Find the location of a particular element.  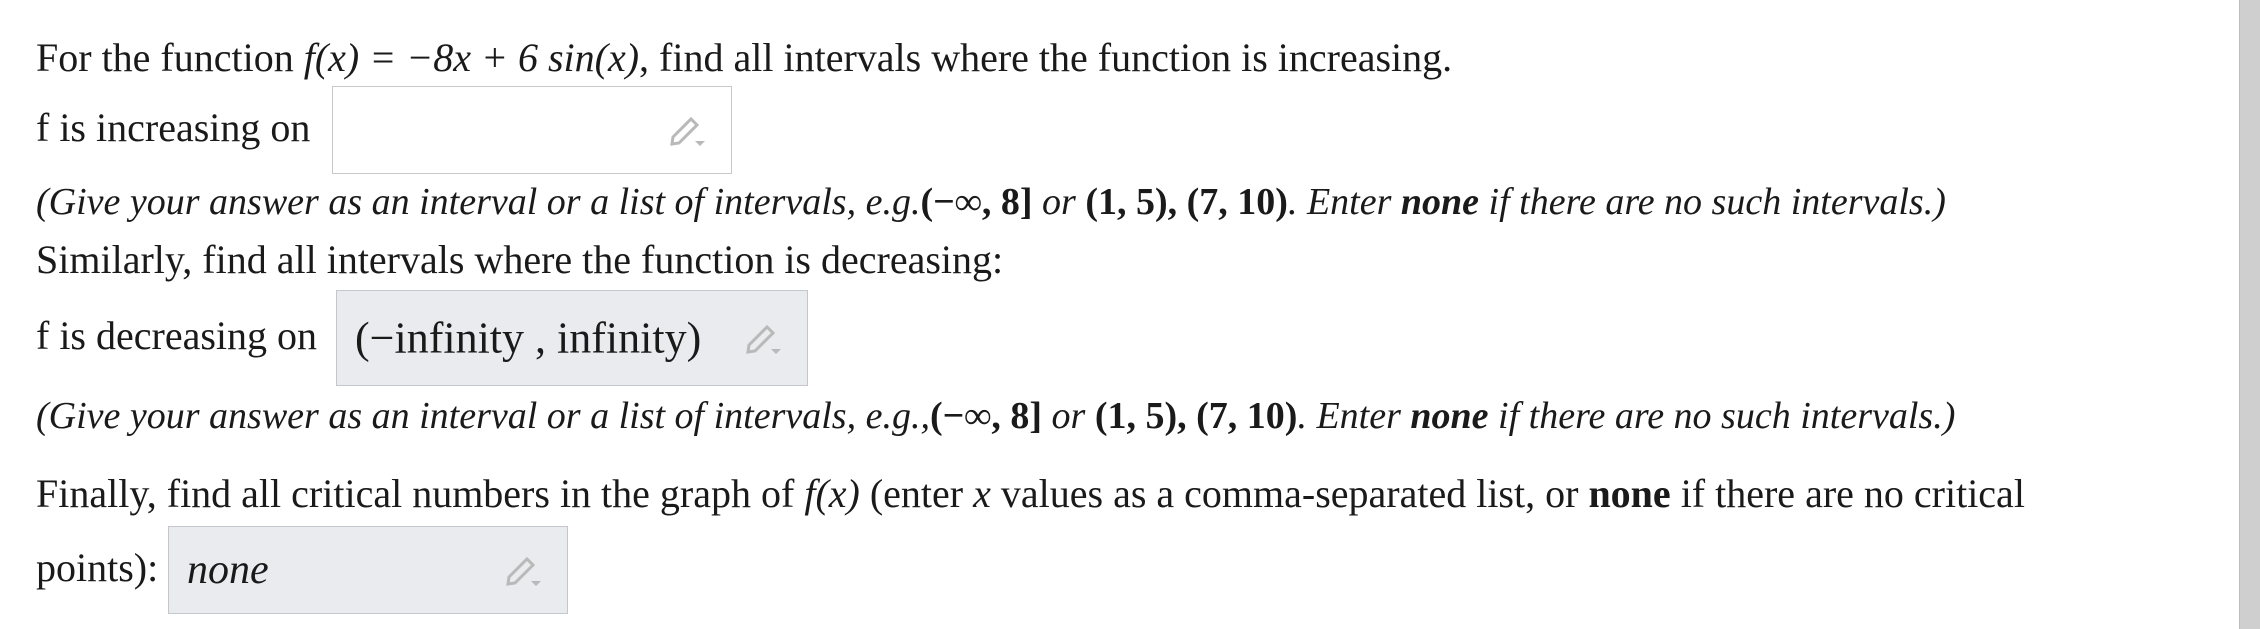

function-expression: f(x) = −8x + 6 sin(x) is located at coordinates (471, 57).